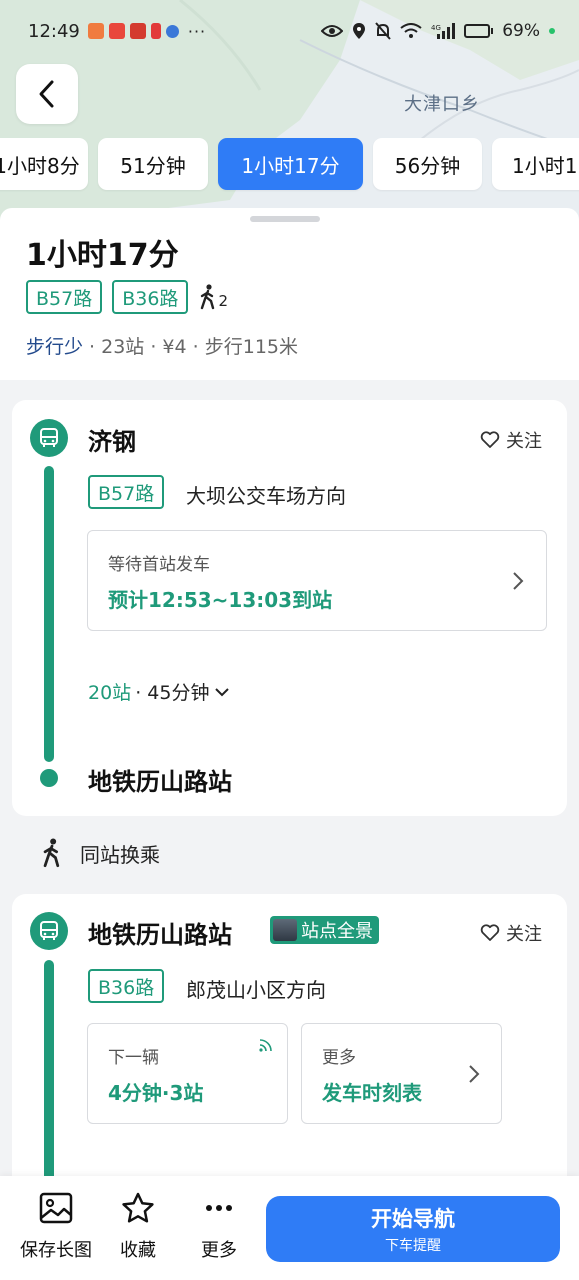 This screenshot has width=579, height=1280. What do you see at coordinates (102, 255) in the screenshot?
I see `route-duration-title: 1小时17分` at bounding box center [102, 255].